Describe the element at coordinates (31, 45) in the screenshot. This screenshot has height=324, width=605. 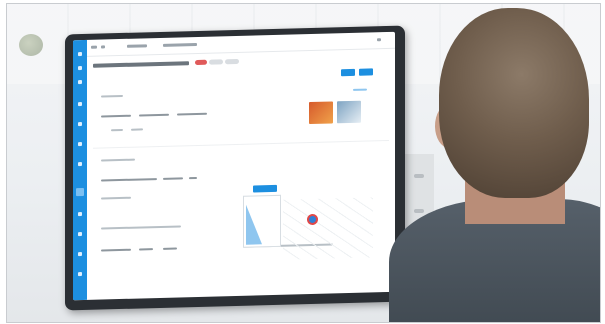
I see `background-plant` at that location.